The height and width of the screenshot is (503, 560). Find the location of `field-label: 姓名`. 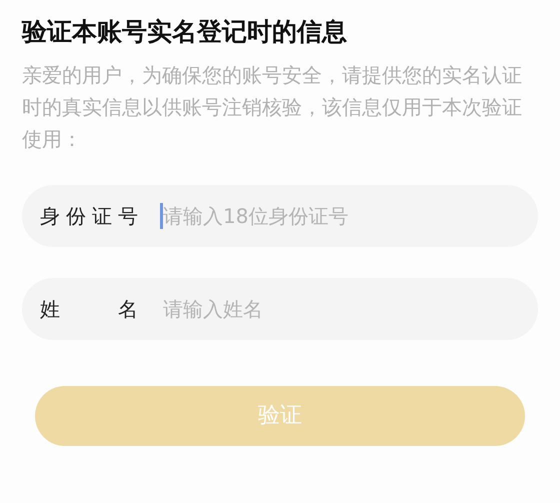

field-label: 姓名 is located at coordinates (89, 309).